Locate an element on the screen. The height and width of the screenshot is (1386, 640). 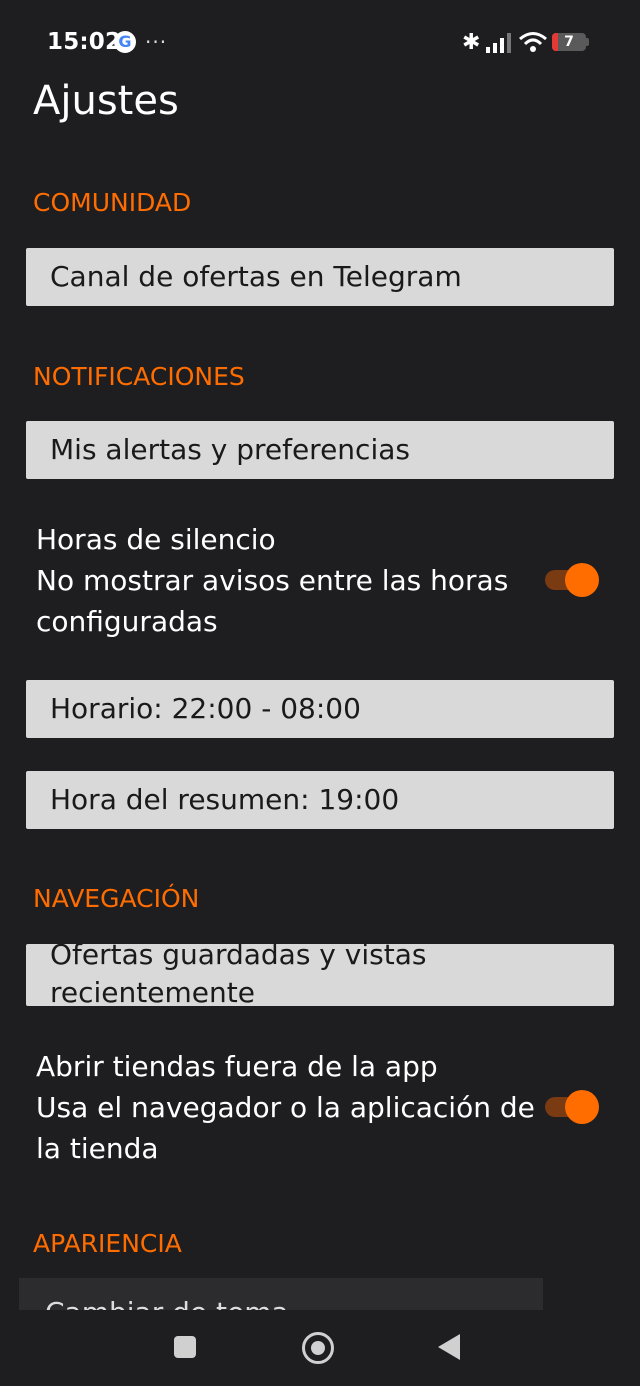
status-bar: 15:02 G ··· ✱ 7 is located at coordinates (320, 42).